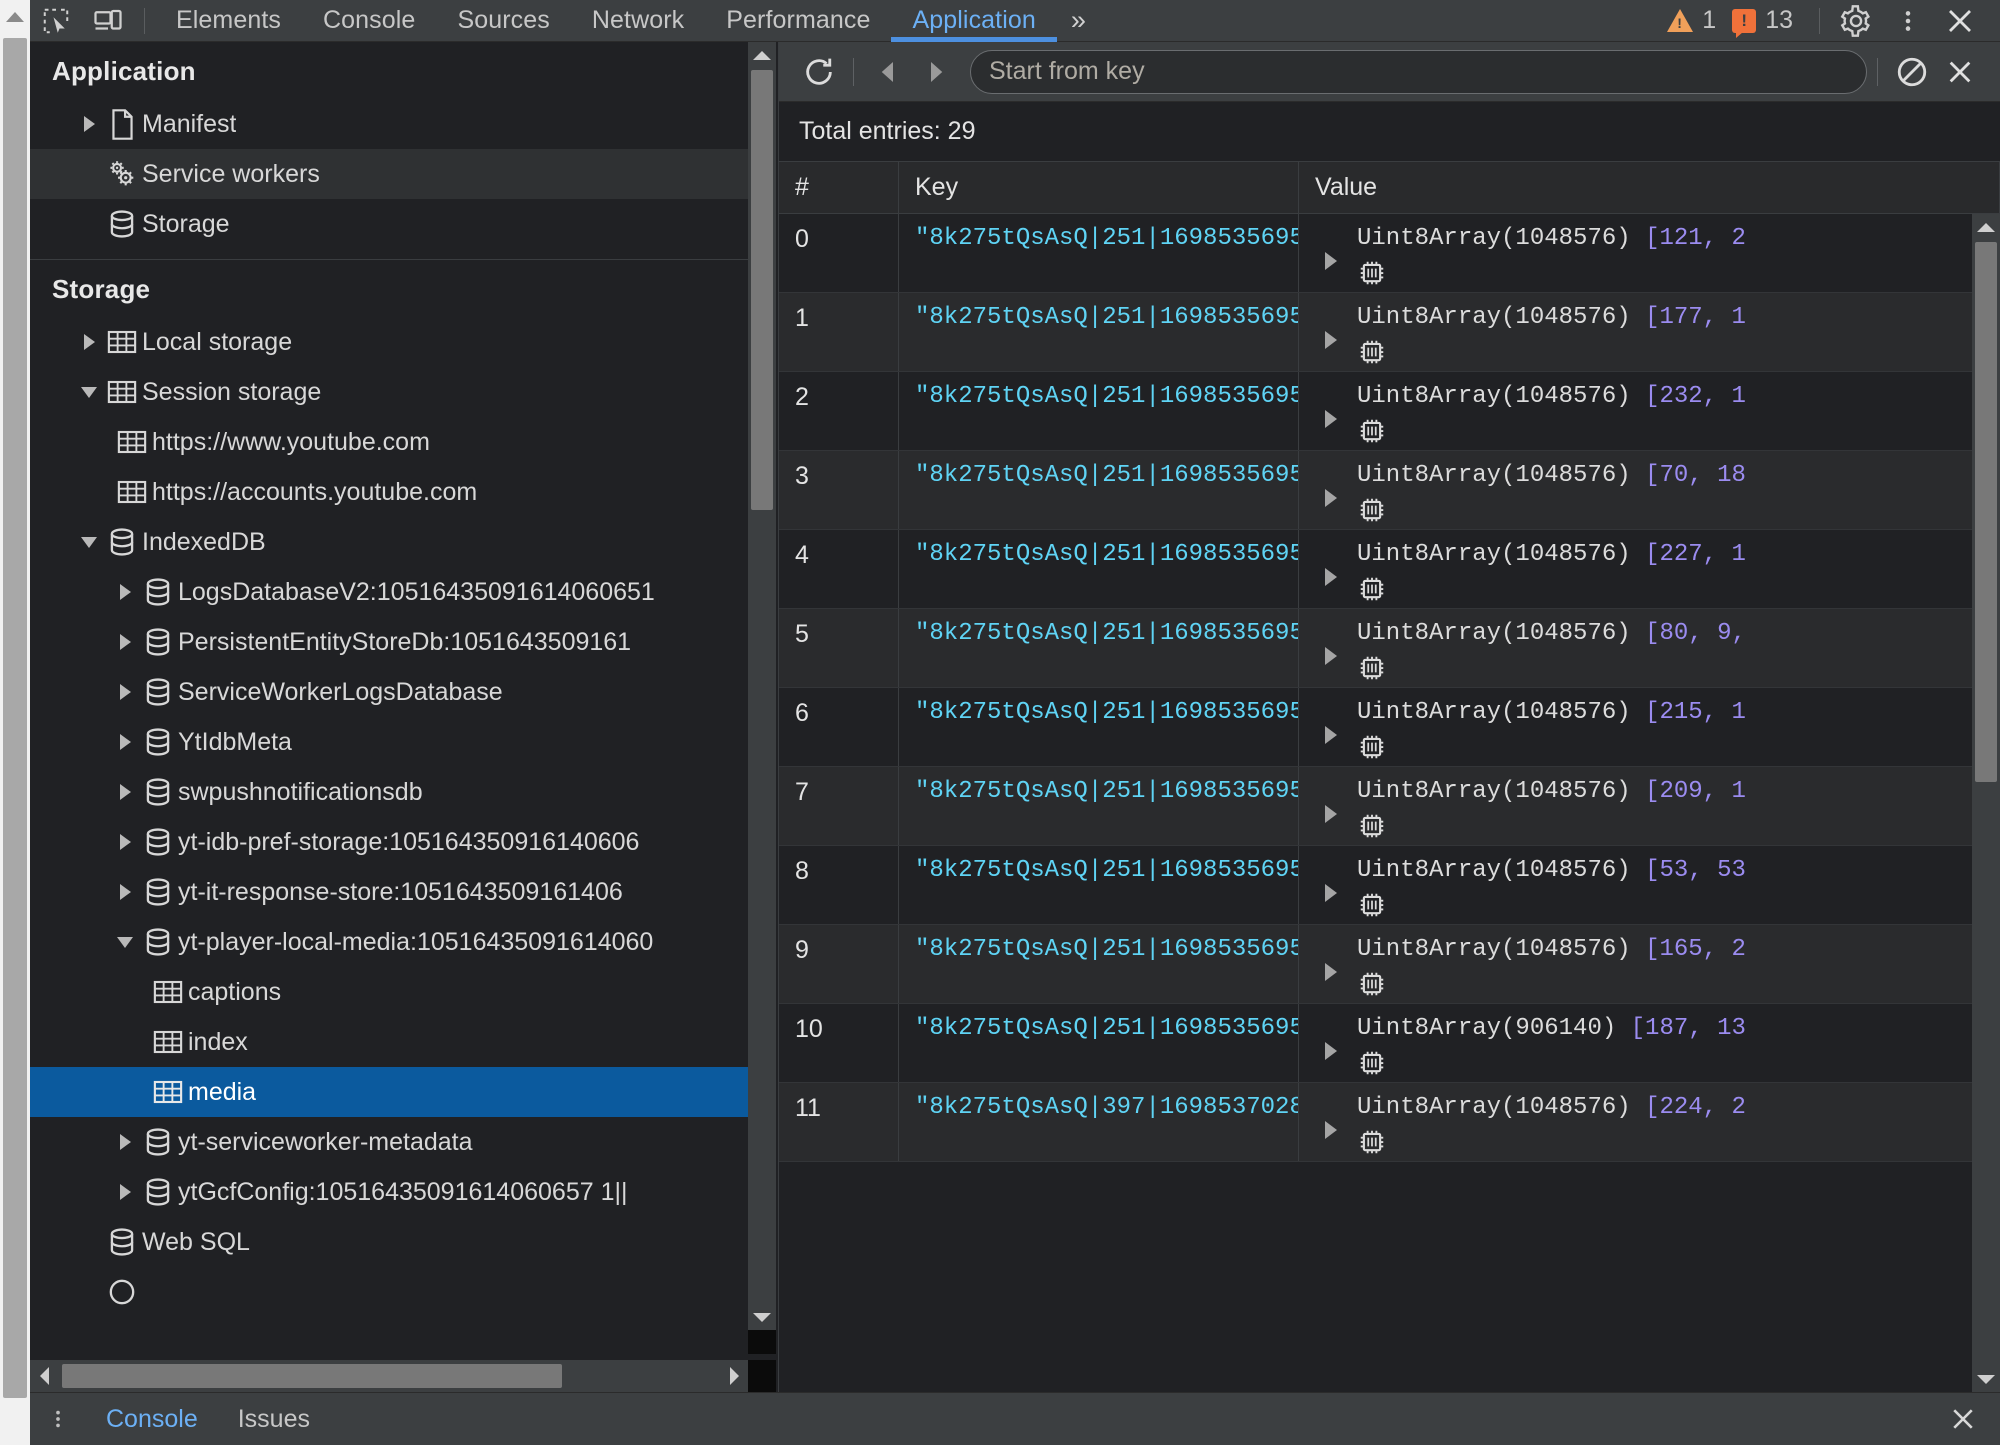 This screenshot has height=1445, width=2000. I want to click on sidebar-item-swpushnotificationsdb: swpushnotificationsdb, so click(394, 792).